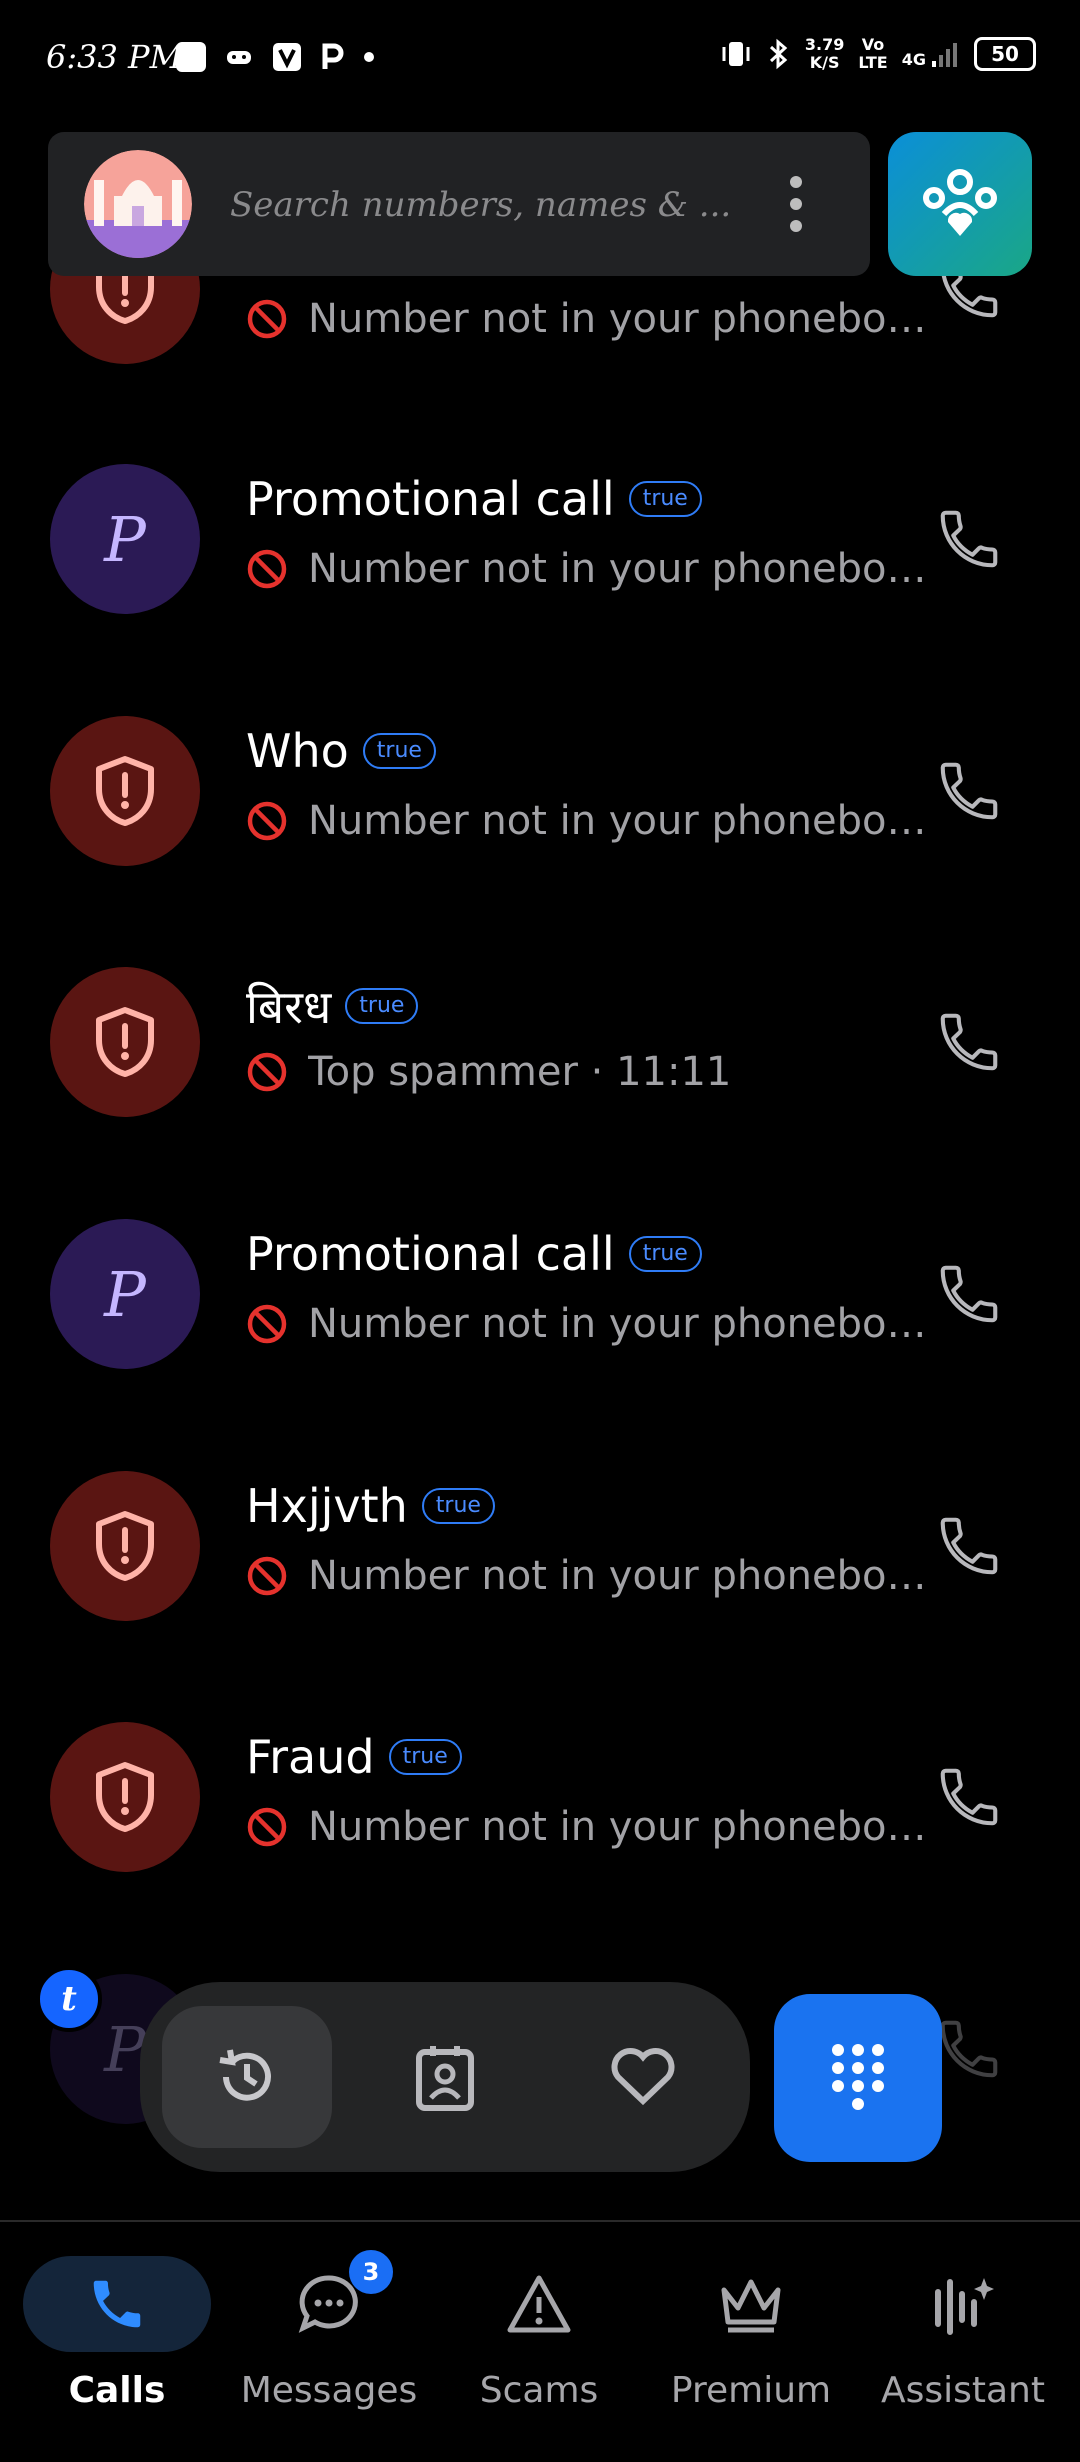  I want to click on app-badge: t, so click(69, 1999).